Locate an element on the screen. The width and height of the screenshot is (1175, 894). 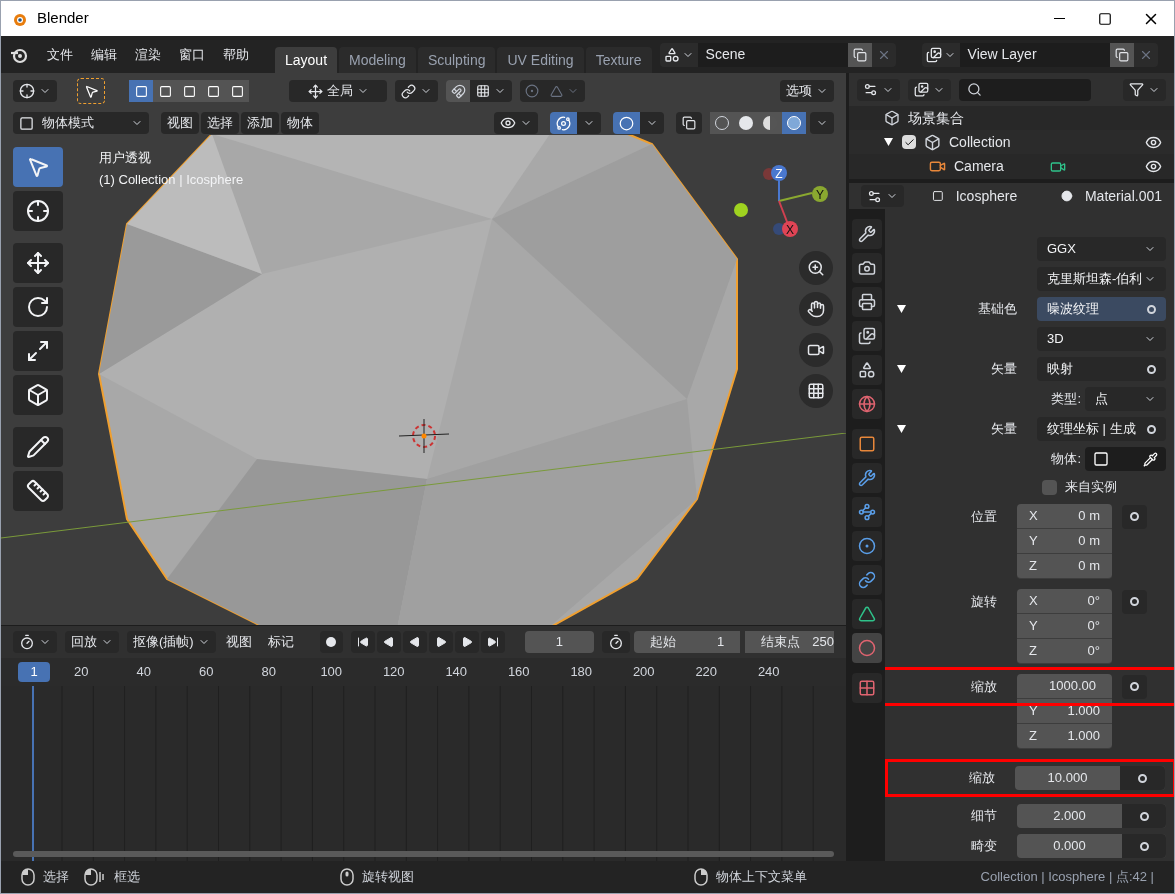
number-field: 0.000 is located at coordinates (1091, 846).